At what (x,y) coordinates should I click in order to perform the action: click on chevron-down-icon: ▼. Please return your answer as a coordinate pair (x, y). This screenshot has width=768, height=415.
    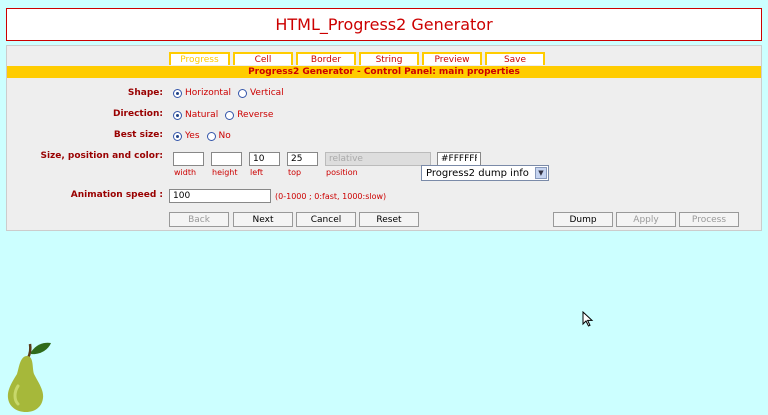
    Looking at the image, I should click on (541, 173).